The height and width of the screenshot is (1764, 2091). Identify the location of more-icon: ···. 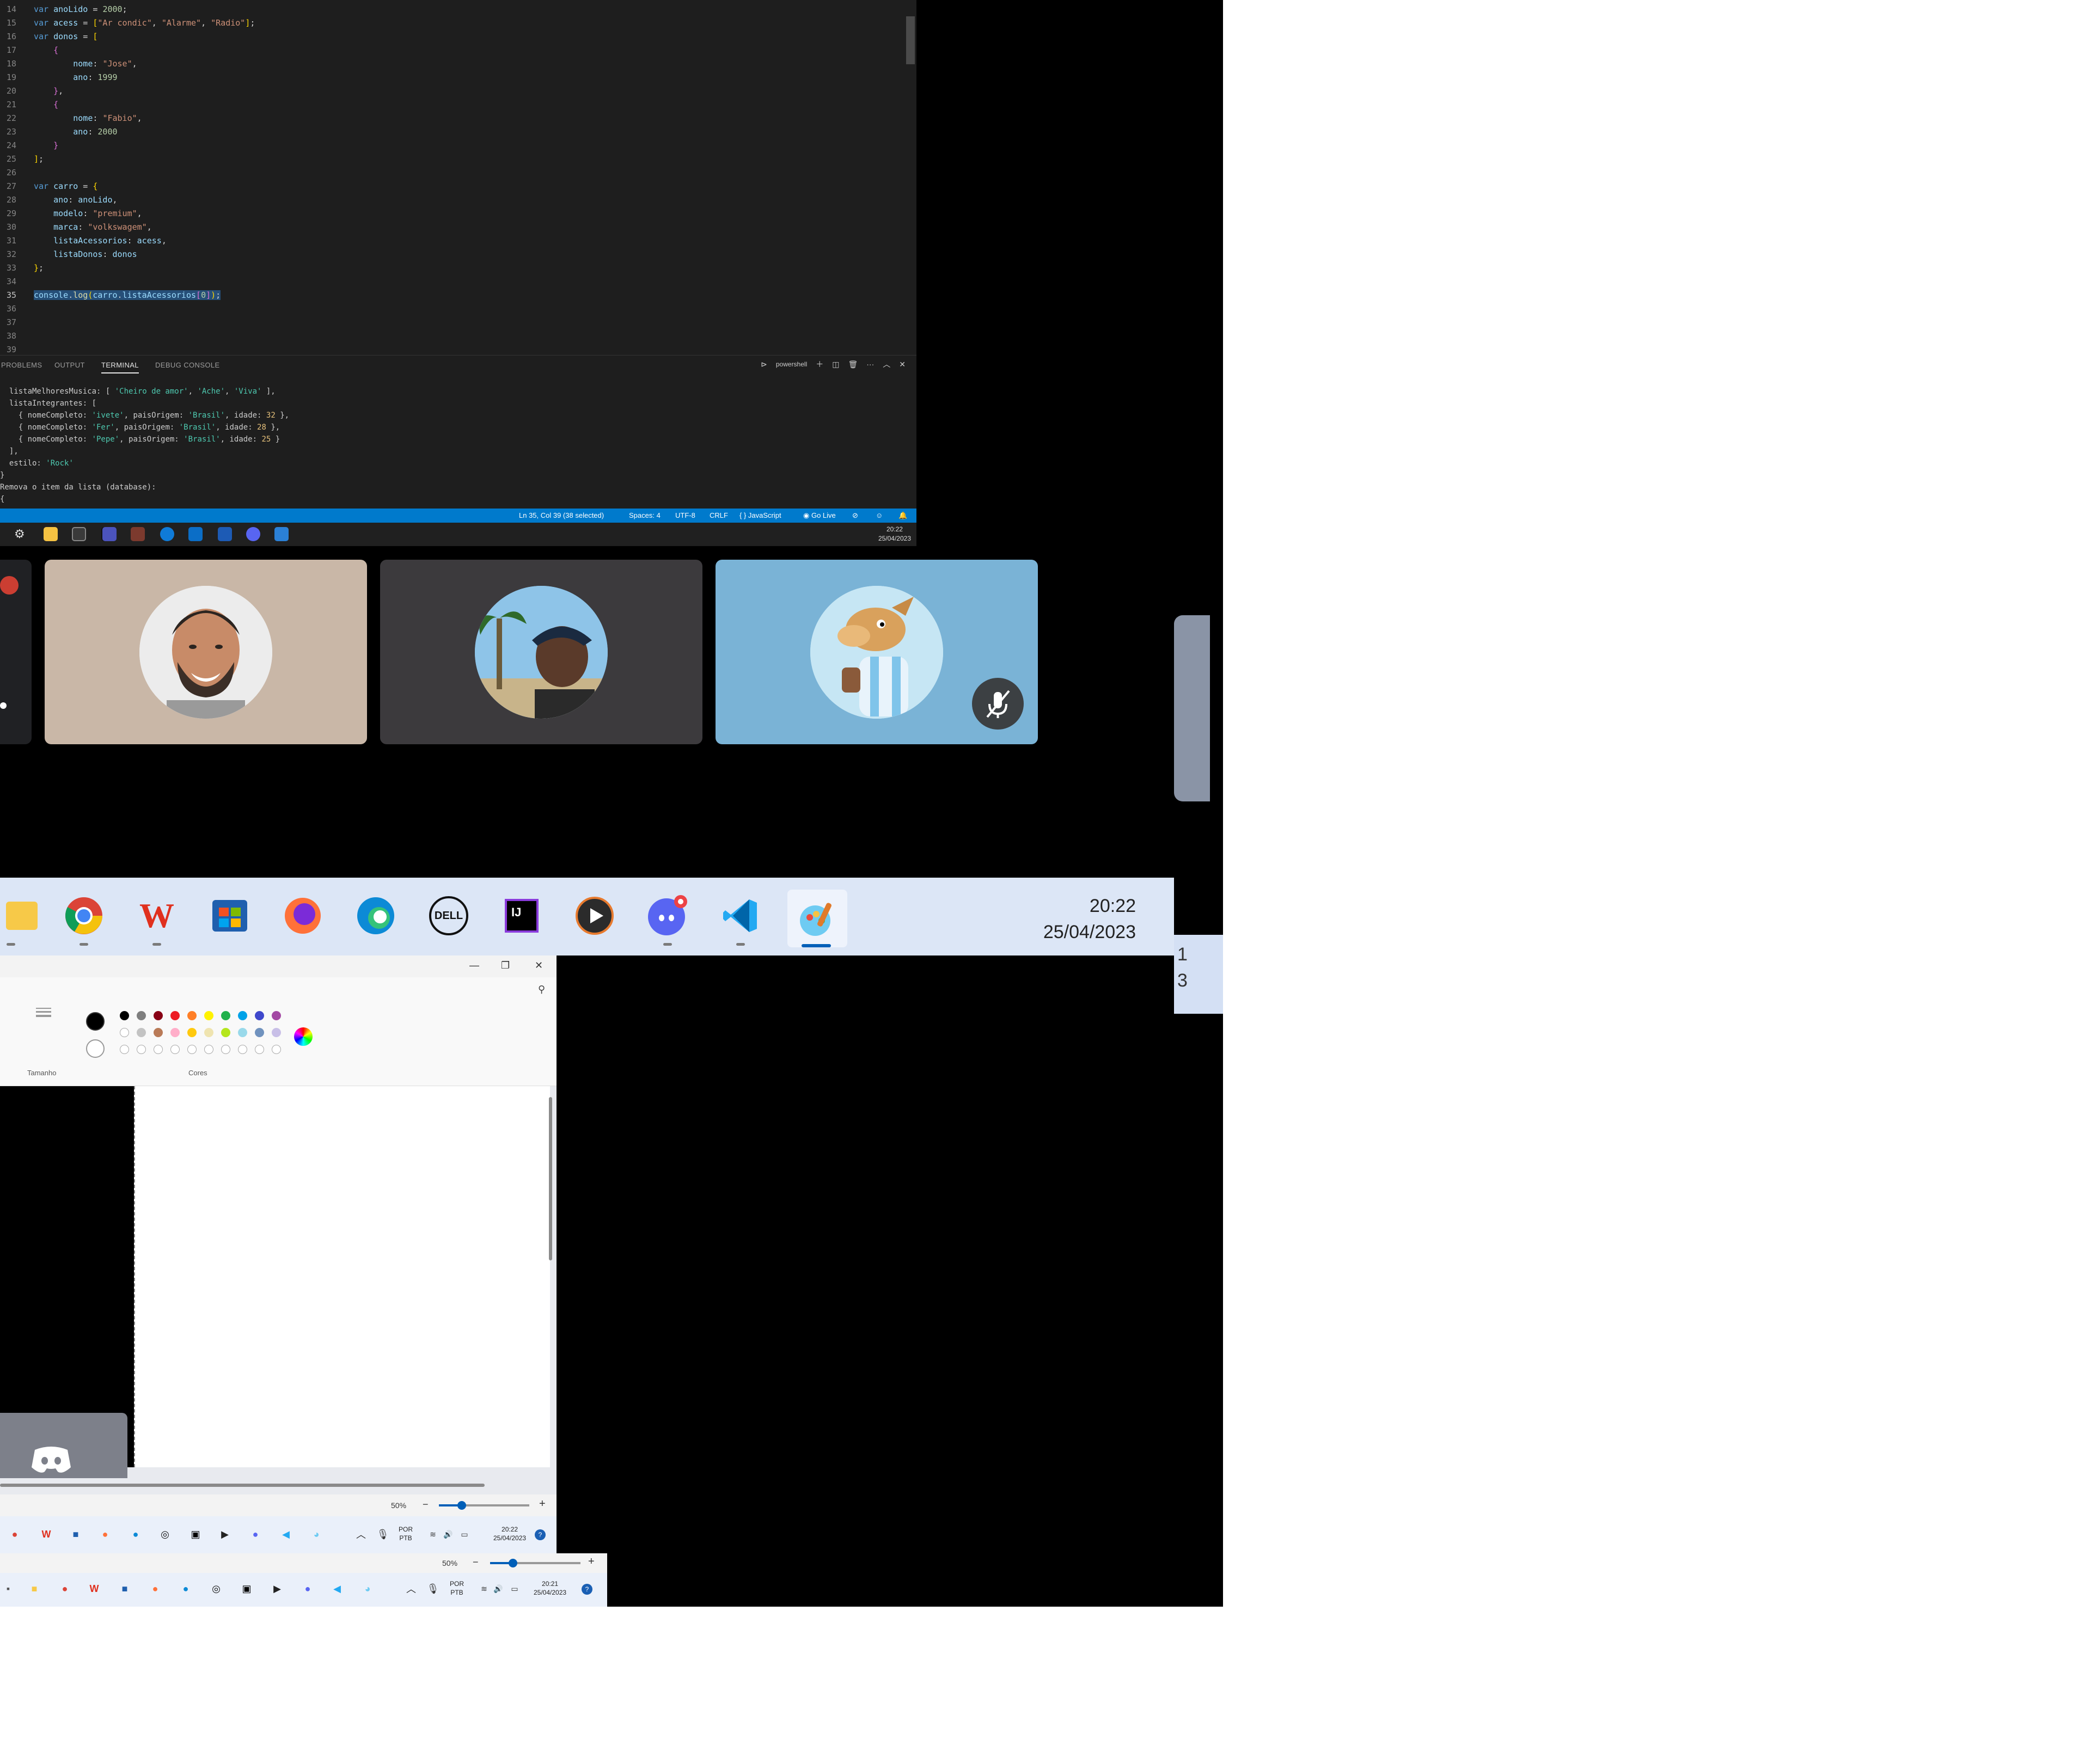
(870, 364).